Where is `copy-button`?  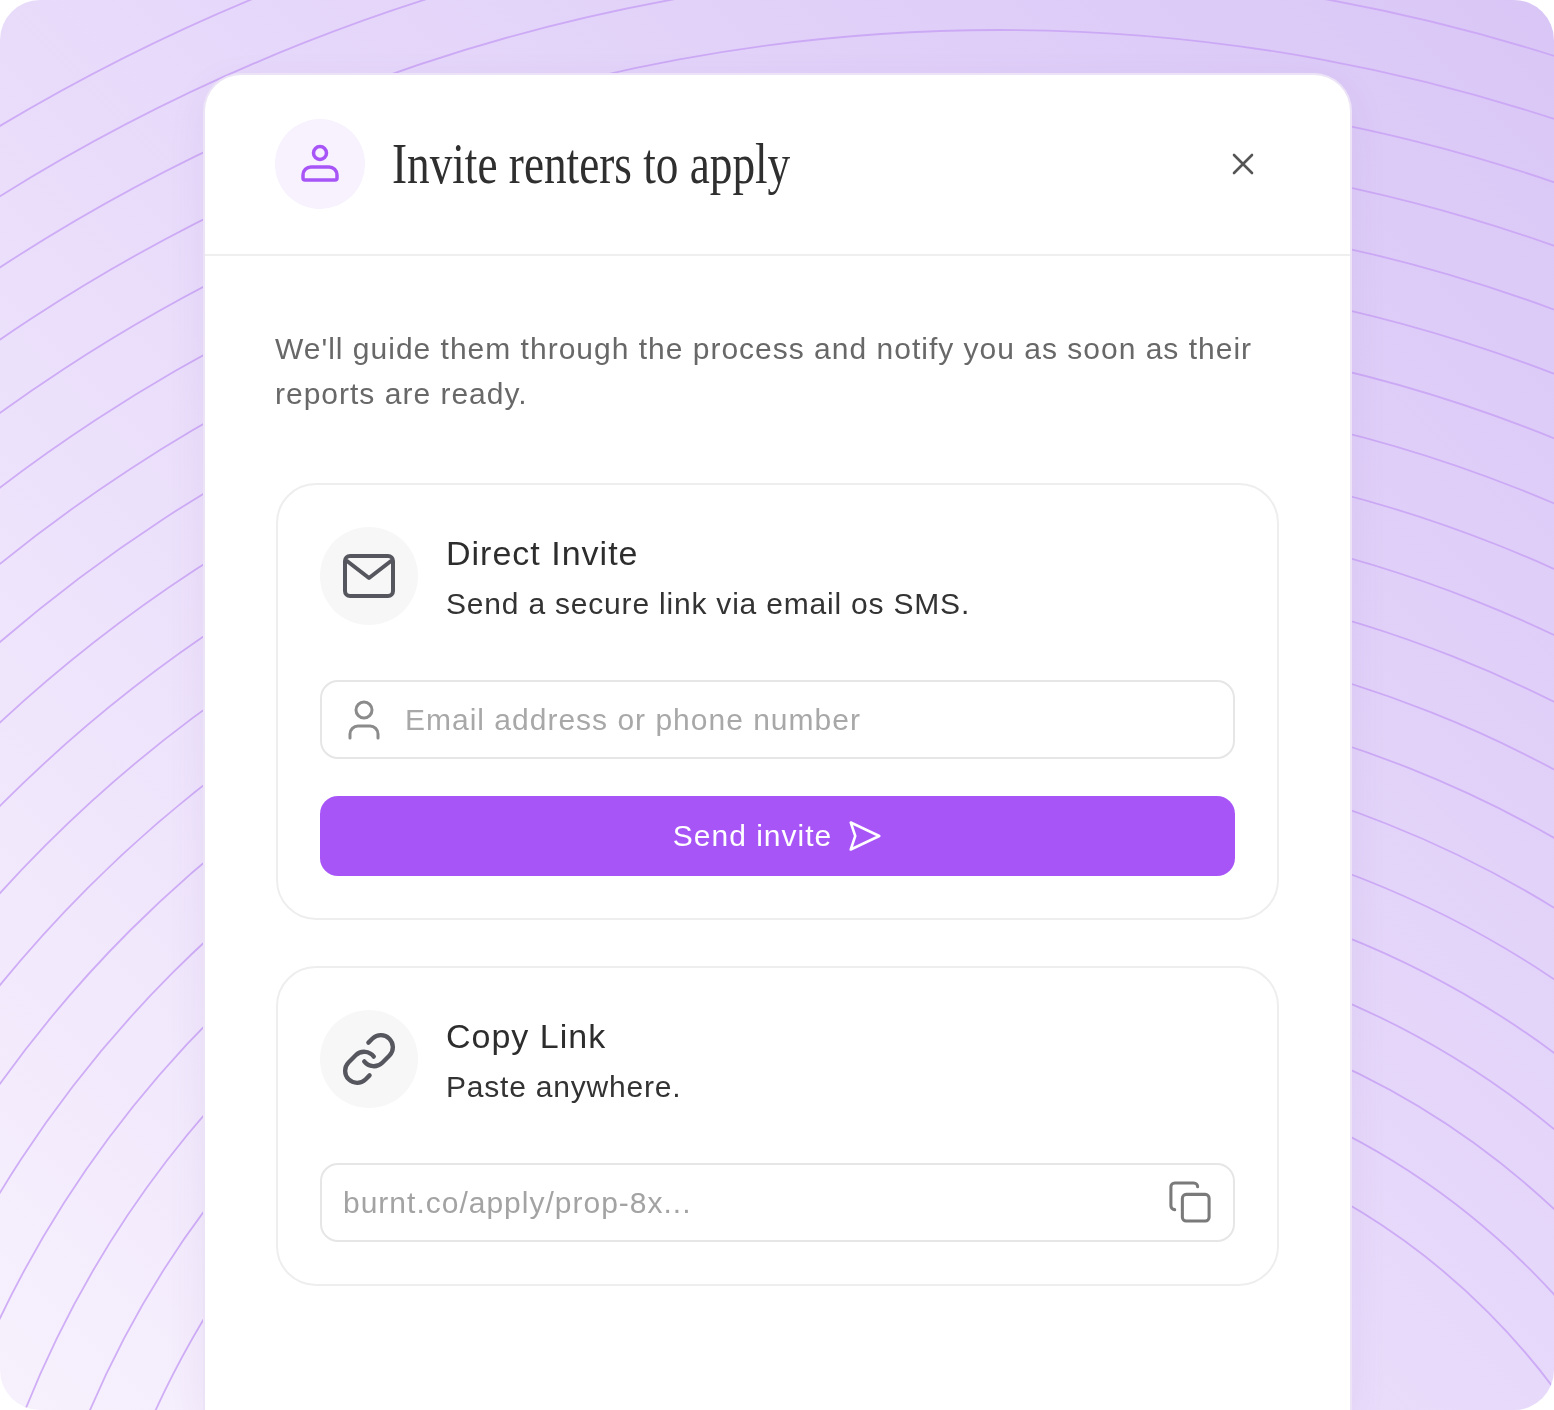
copy-button is located at coordinates (1190, 1202).